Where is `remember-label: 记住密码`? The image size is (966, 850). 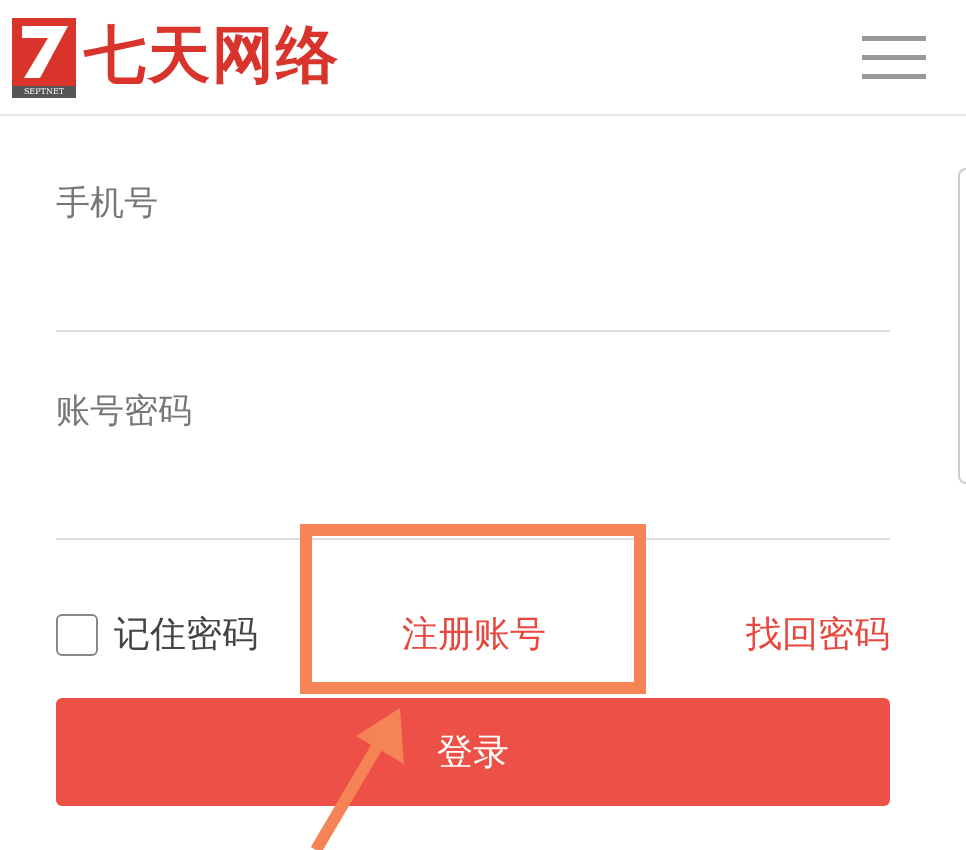 remember-label: 记住密码 is located at coordinates (186, 636).